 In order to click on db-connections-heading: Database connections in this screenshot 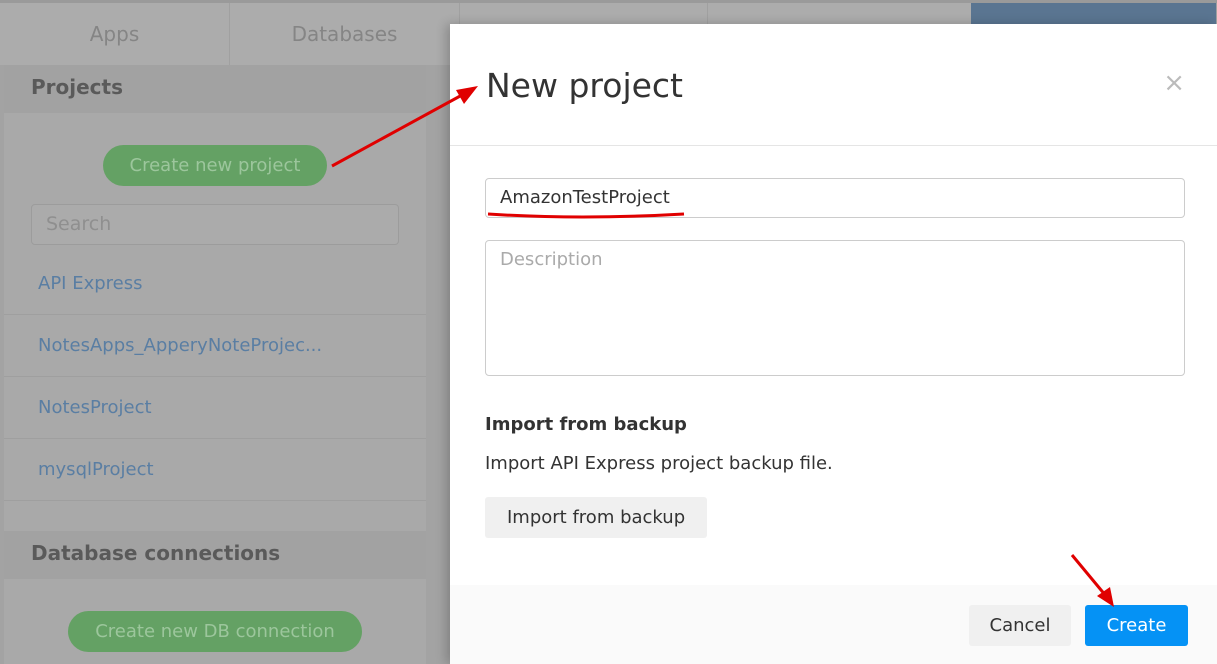, I will do `click(215, 555)`.